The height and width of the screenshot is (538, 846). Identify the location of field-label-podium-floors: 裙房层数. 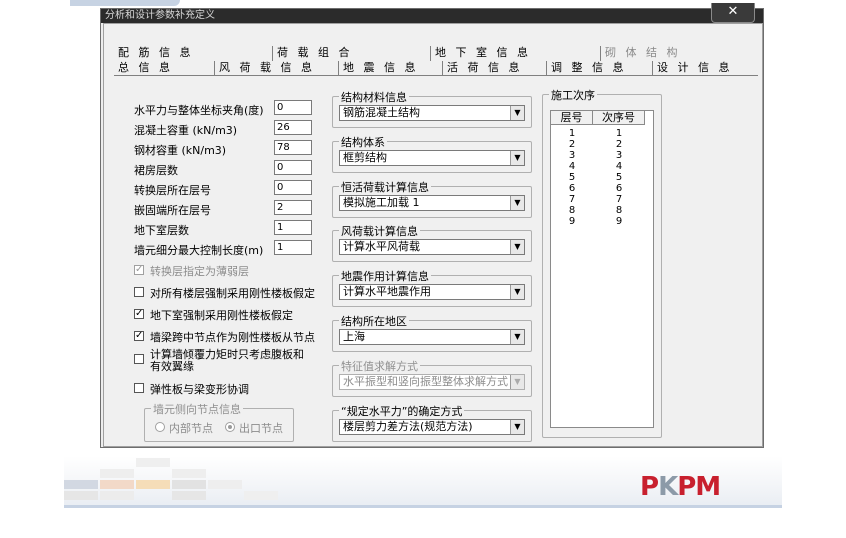
(156, 170).